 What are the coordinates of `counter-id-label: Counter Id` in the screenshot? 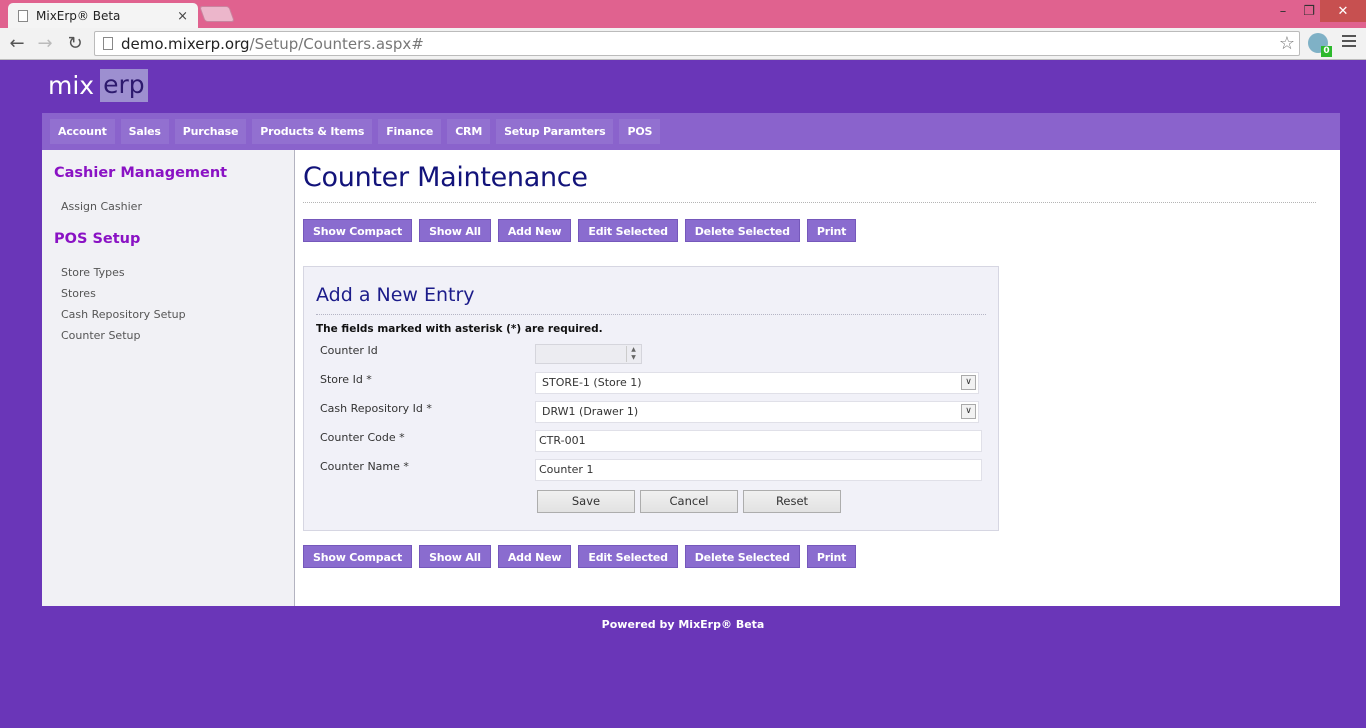 It's located at (349, 350).